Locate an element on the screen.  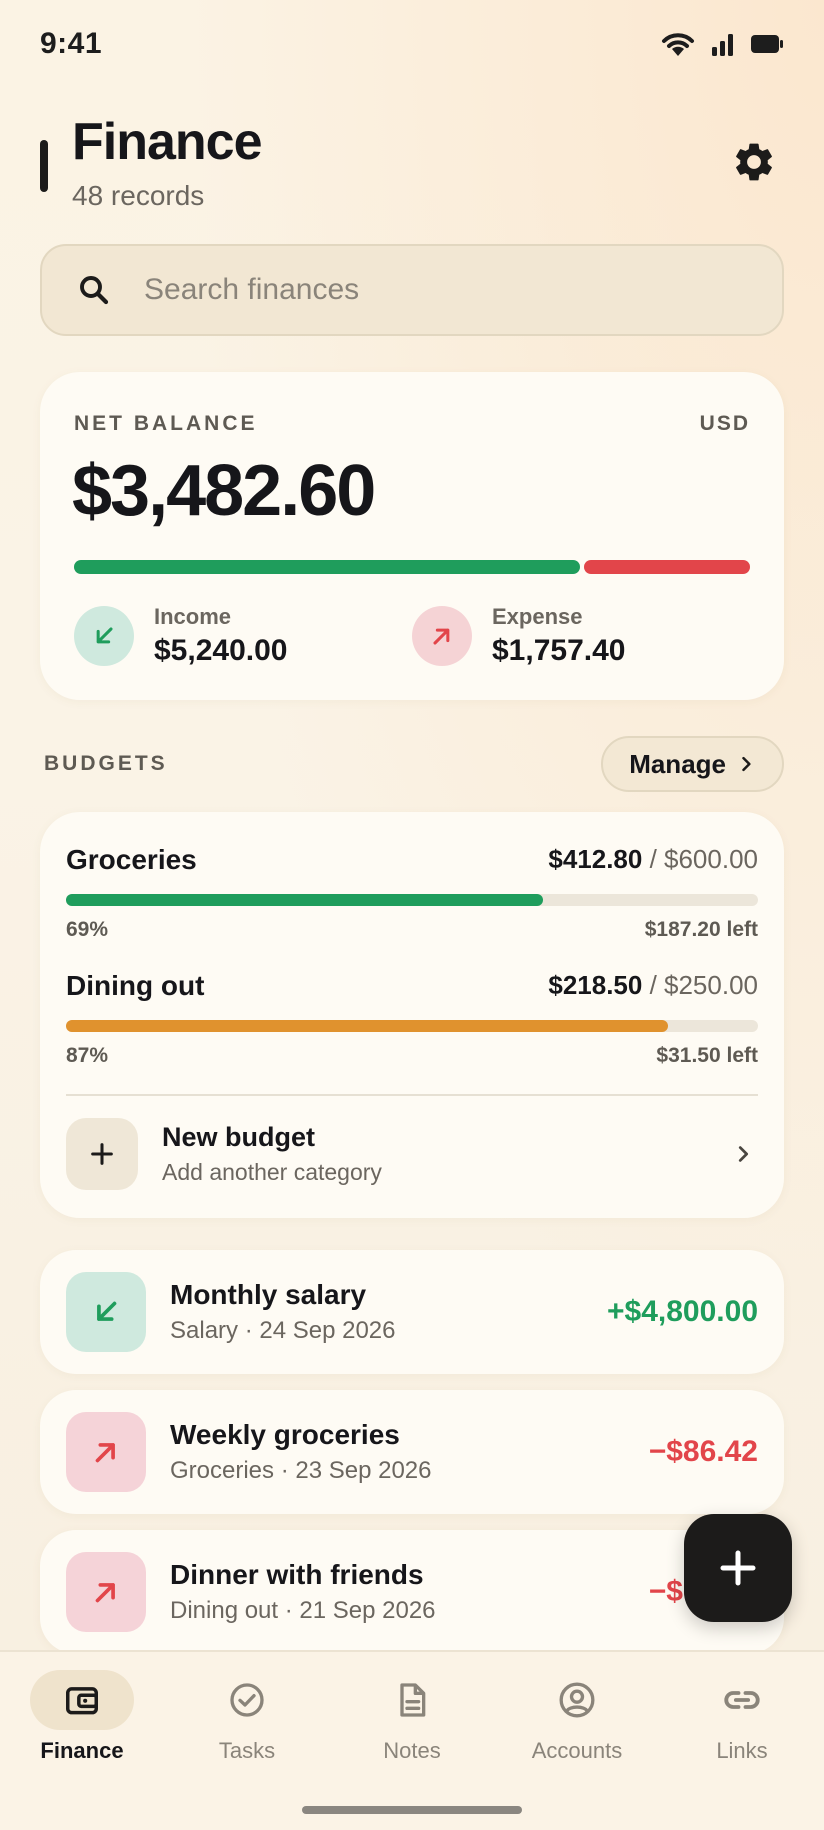
transaction-title: Weekly groceries is located at coordinates (285, 1434).